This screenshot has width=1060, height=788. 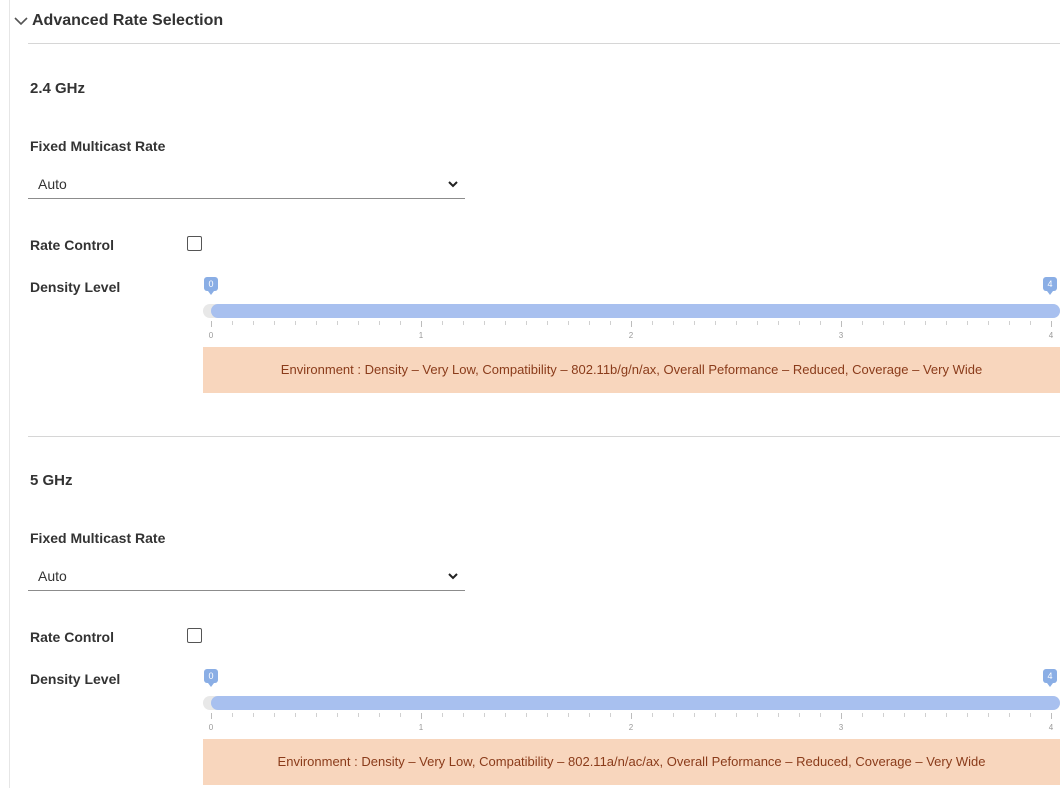 I want to click on header-divider, so click(x=544, y=43).